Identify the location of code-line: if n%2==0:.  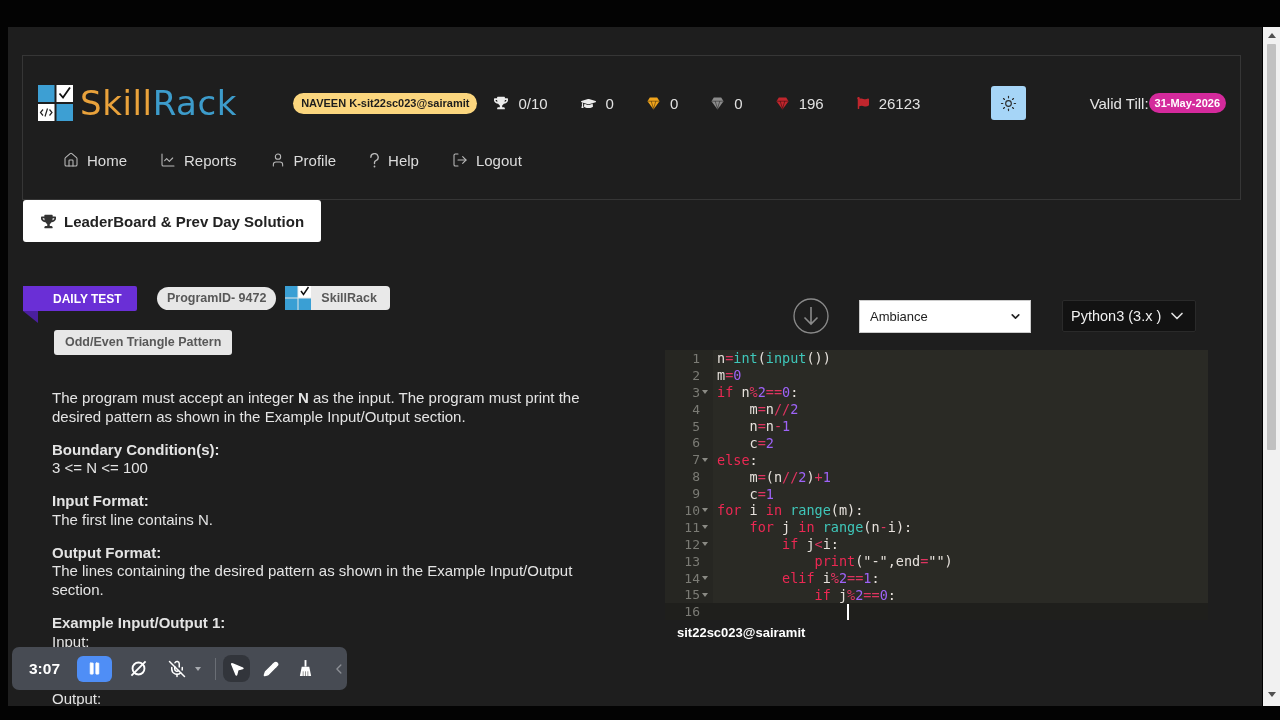
(758, 392).